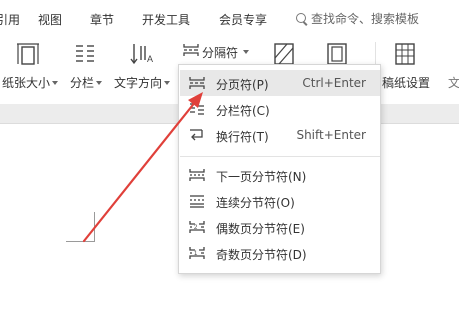  What do you see at coordinates (453, 83) in the screenshot?
I see `cut-off-label: 文` at bounding box center [453, 83].